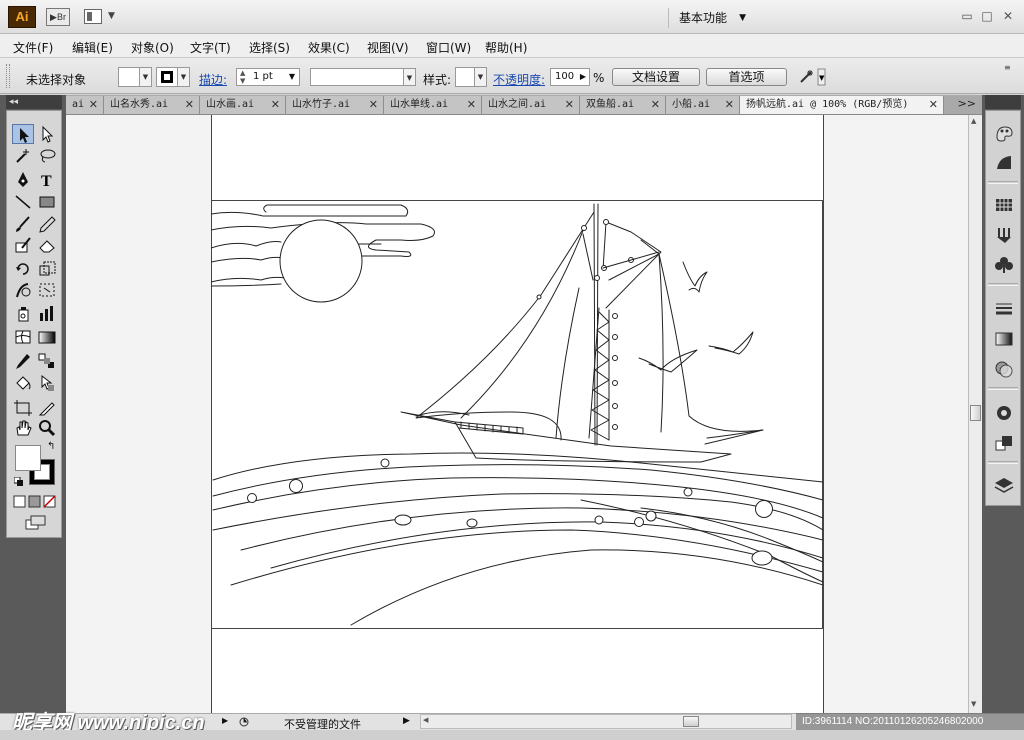 The image size is (1024, 740). I want to click on line-tool, so click(23, 202).